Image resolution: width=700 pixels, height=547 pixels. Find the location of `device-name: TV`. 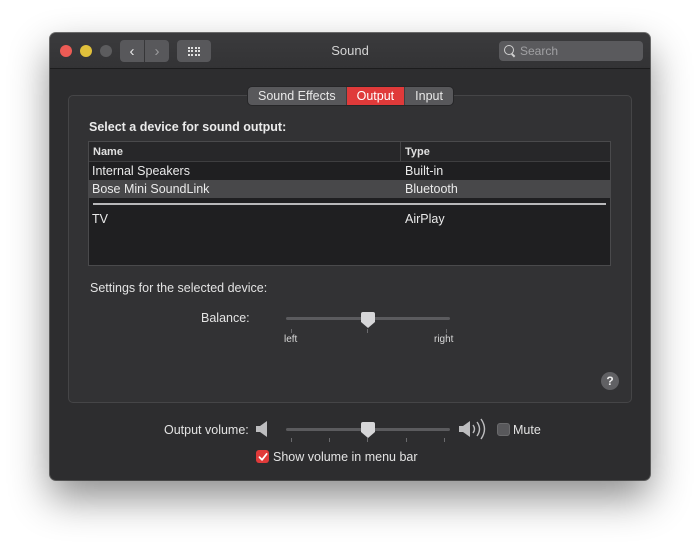

device-name: TV is located at coordinates (100, 219).